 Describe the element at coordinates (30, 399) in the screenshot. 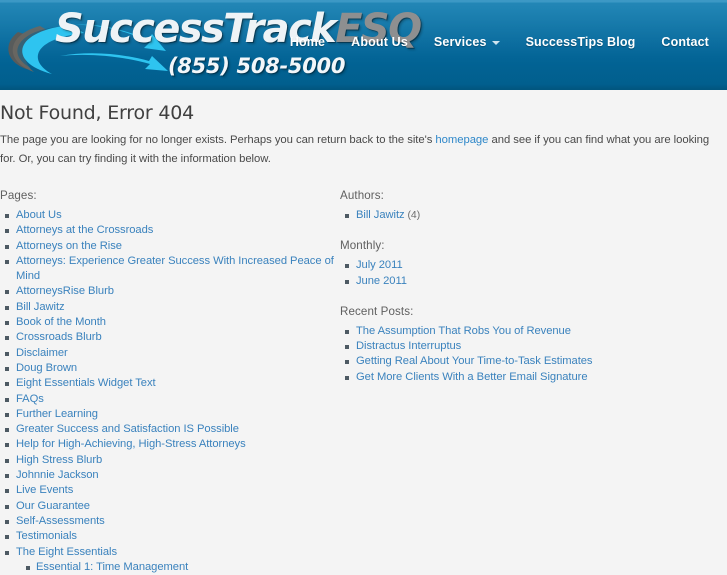

I see `page-link: FAQs` at that location.